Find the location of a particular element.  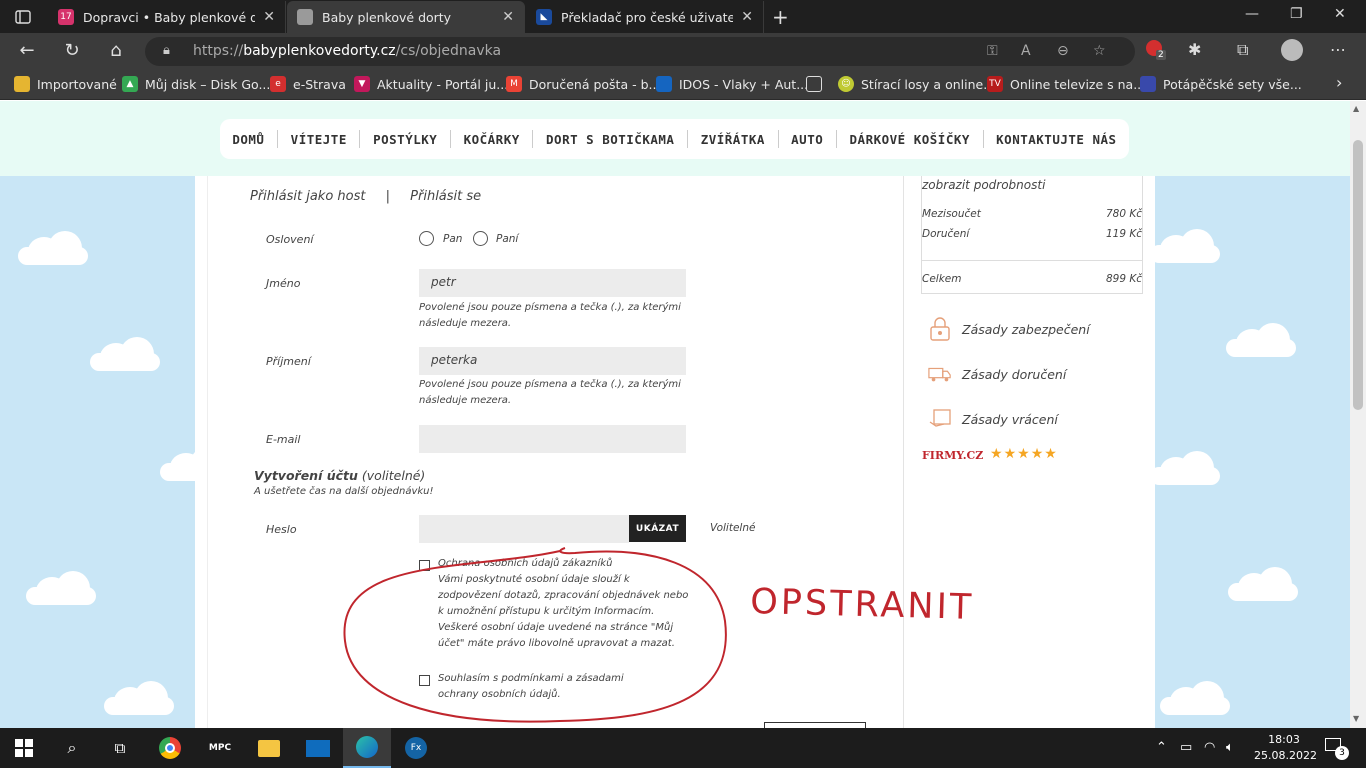

read-aloud-icon: A is located at coordinates (1026, 51).